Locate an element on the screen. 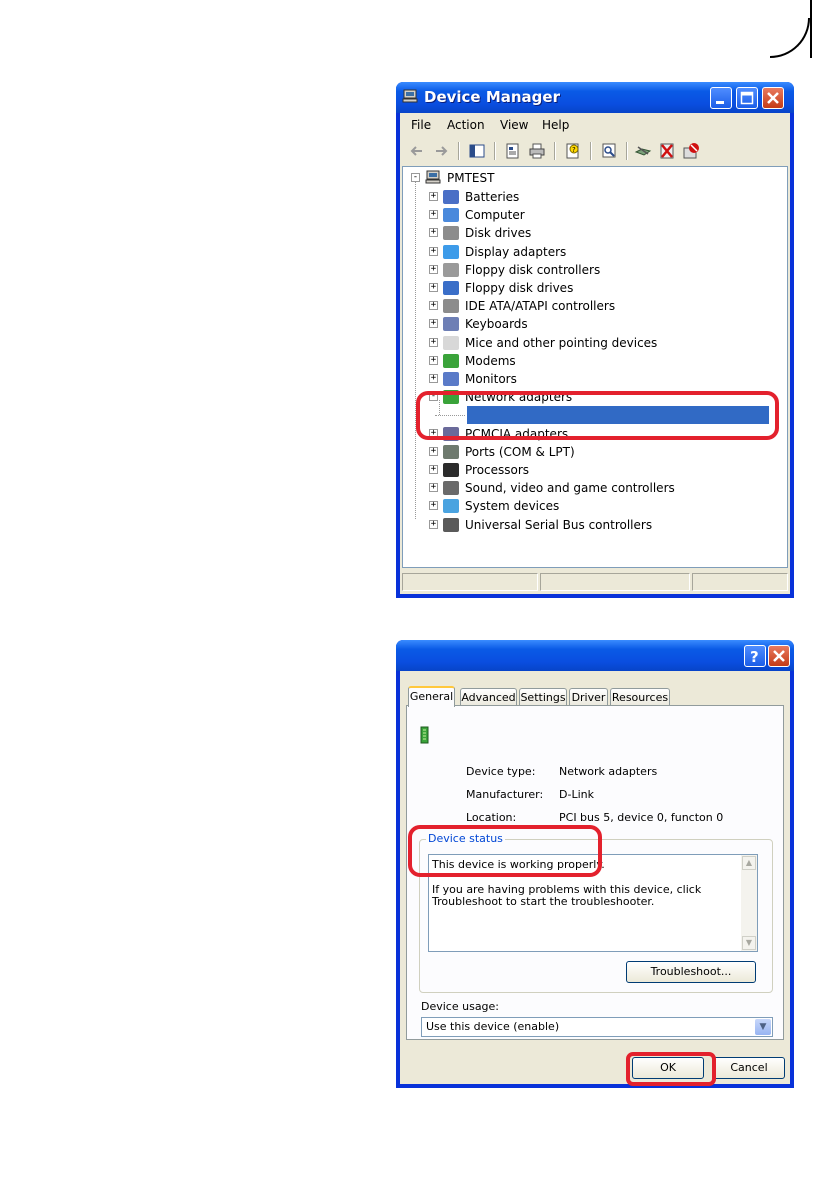  menu-bar: File Action View Help is located at coordinates (595, 125).